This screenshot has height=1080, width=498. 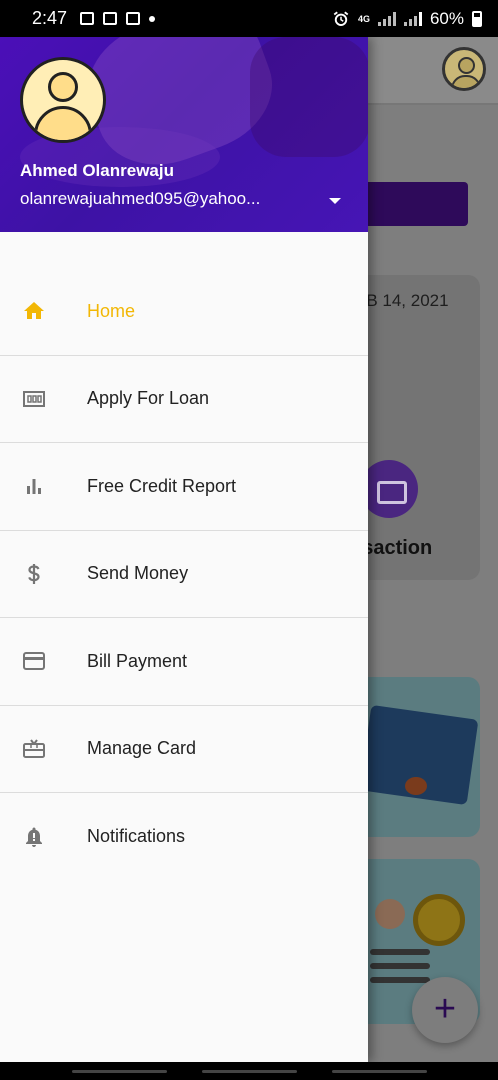 I want to click on nav-home-button, so click(x=249, y=1071).